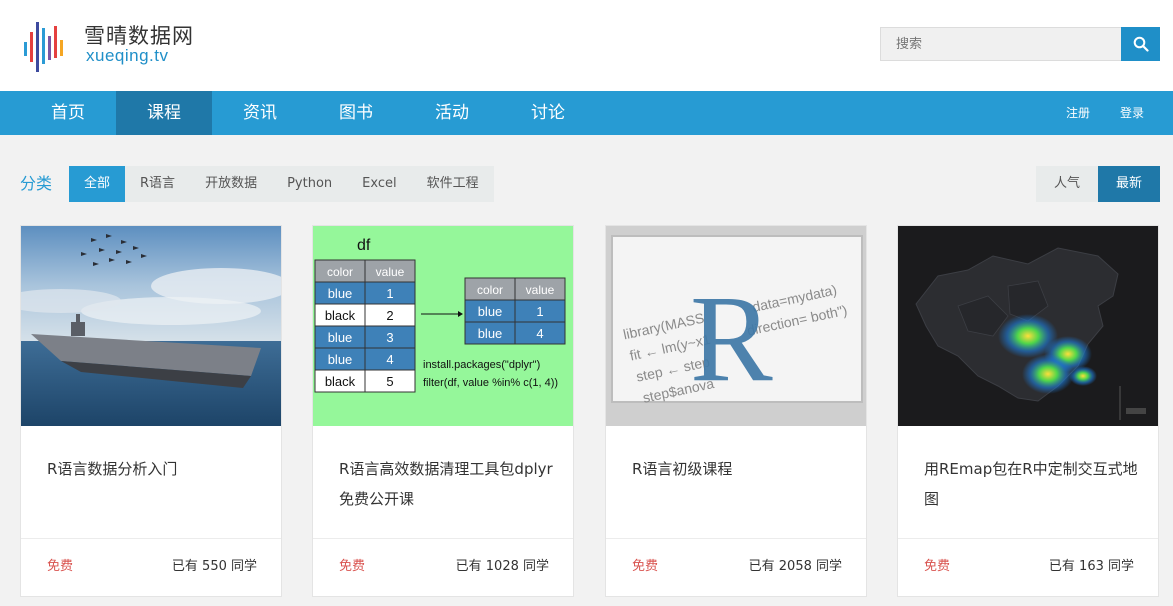  I want to click on sort-tabs: 人气 最新, so click(1098, 184).